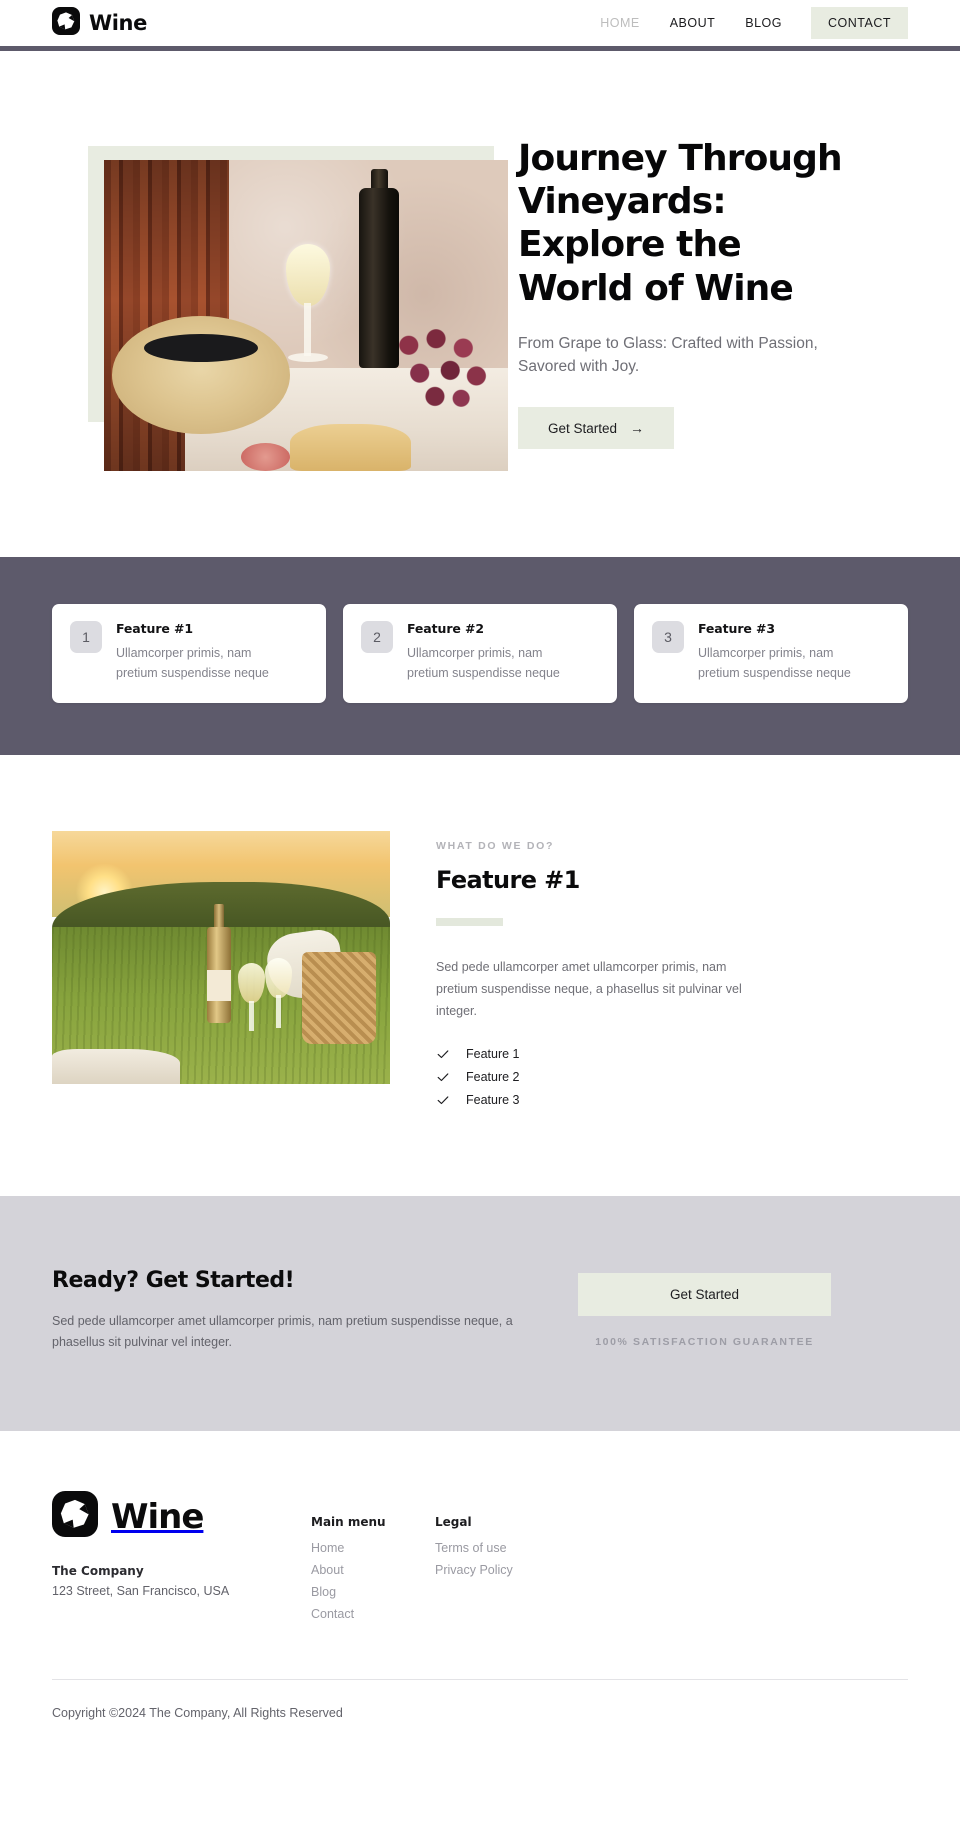  Describe the element at coordinates (497, 1560) in the screenshot. I see `footer-column-legal: Legal Terms of use Privacy Policy` at that location.